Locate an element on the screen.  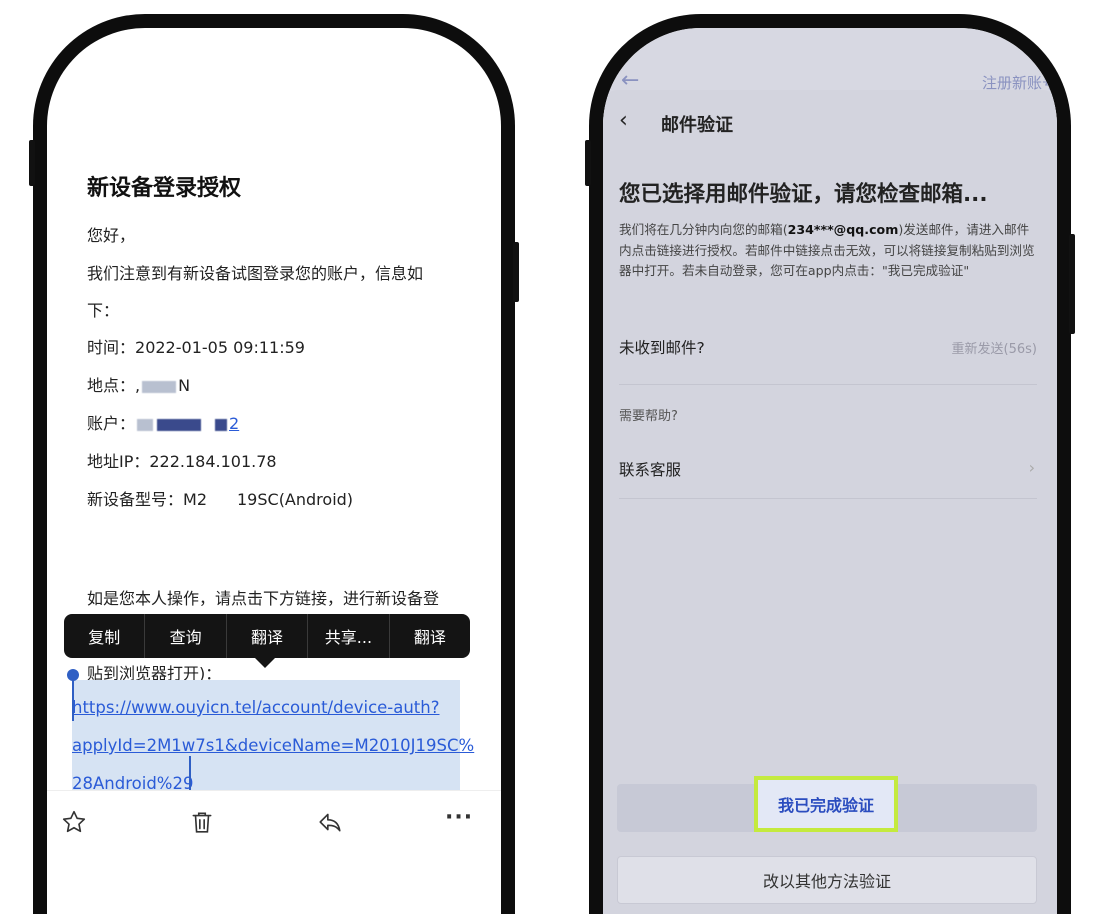
context-menu: 复制 查询 翻译 共享... 翻译 is located at coordinates (267, 636).